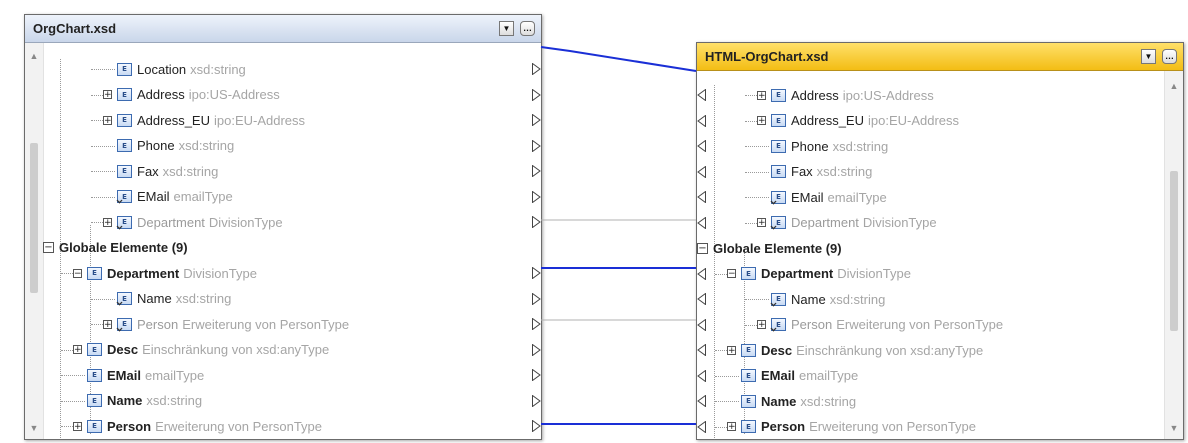 Image resolution: width=1188 pixels, height=443 pixels. What do you see at coordinates (618, 59) in the screenshot?
I see `connection-header` at bounding box center [618, 59].